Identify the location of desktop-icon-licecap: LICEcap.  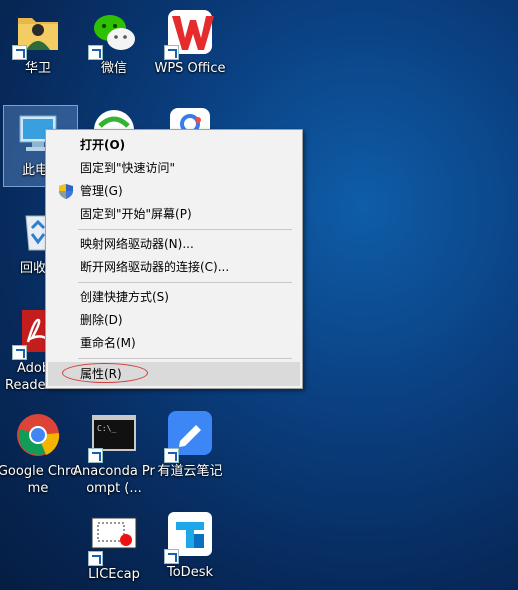
(114, 548).